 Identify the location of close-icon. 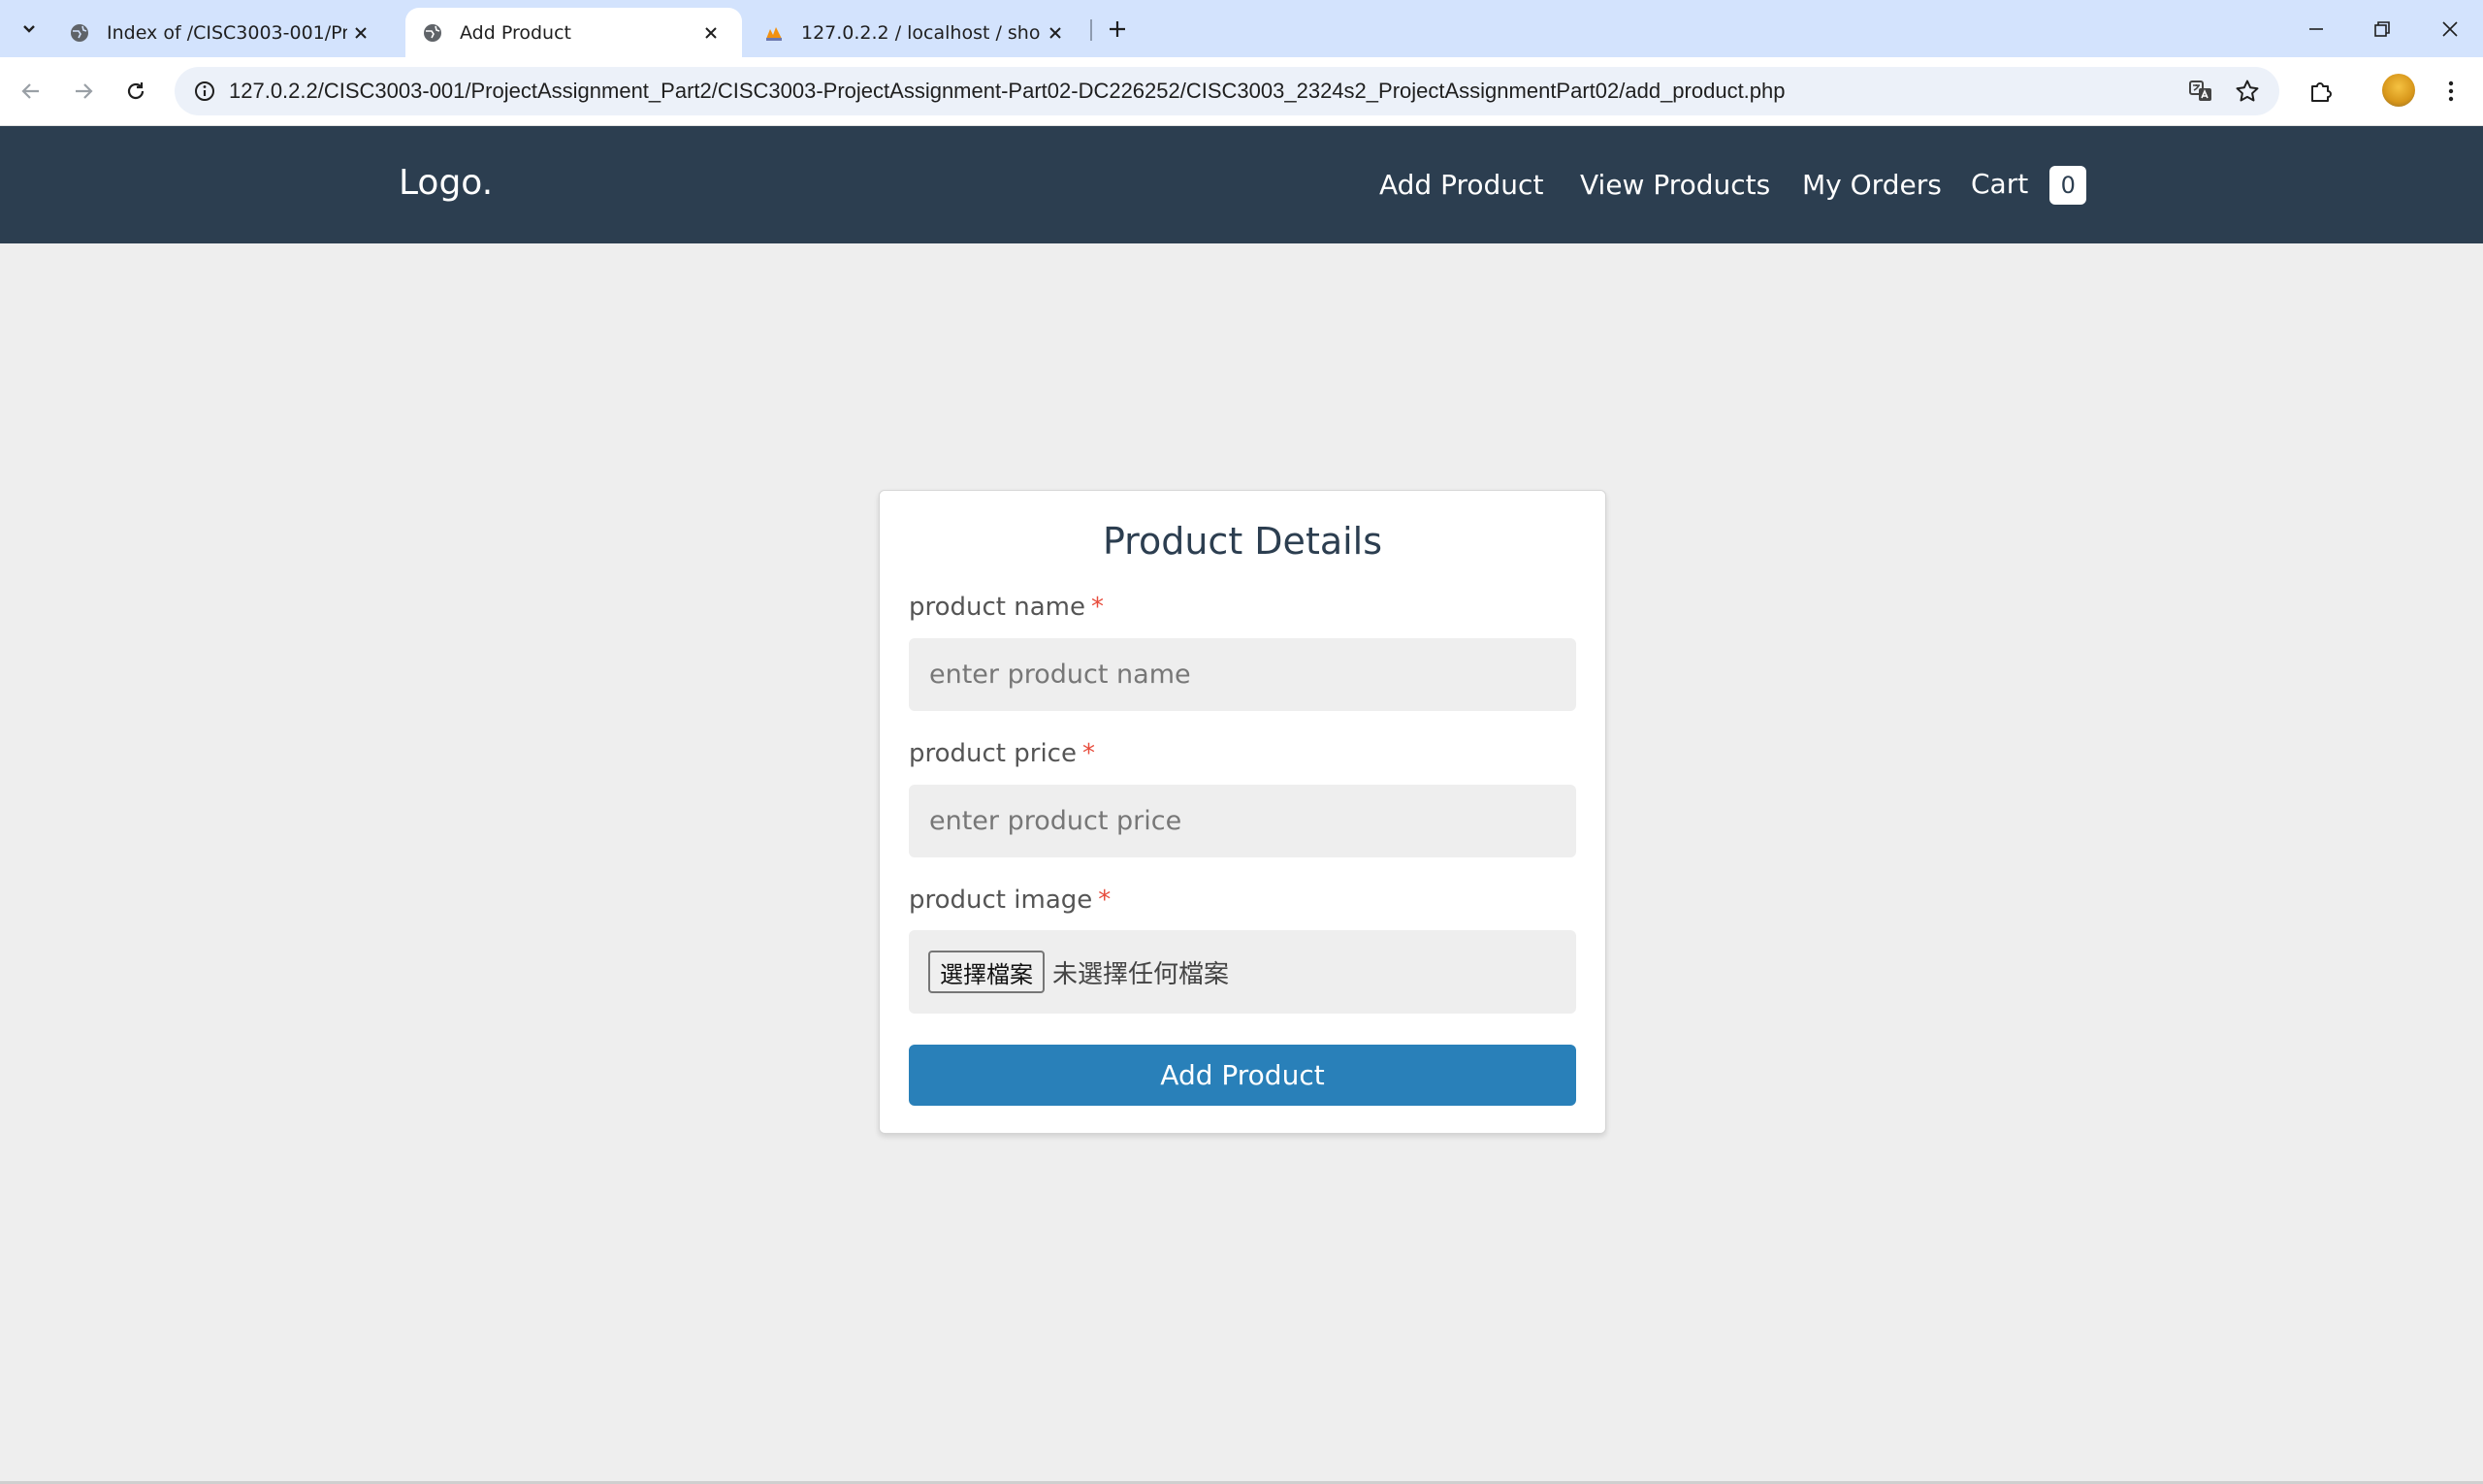
(2450, 28).